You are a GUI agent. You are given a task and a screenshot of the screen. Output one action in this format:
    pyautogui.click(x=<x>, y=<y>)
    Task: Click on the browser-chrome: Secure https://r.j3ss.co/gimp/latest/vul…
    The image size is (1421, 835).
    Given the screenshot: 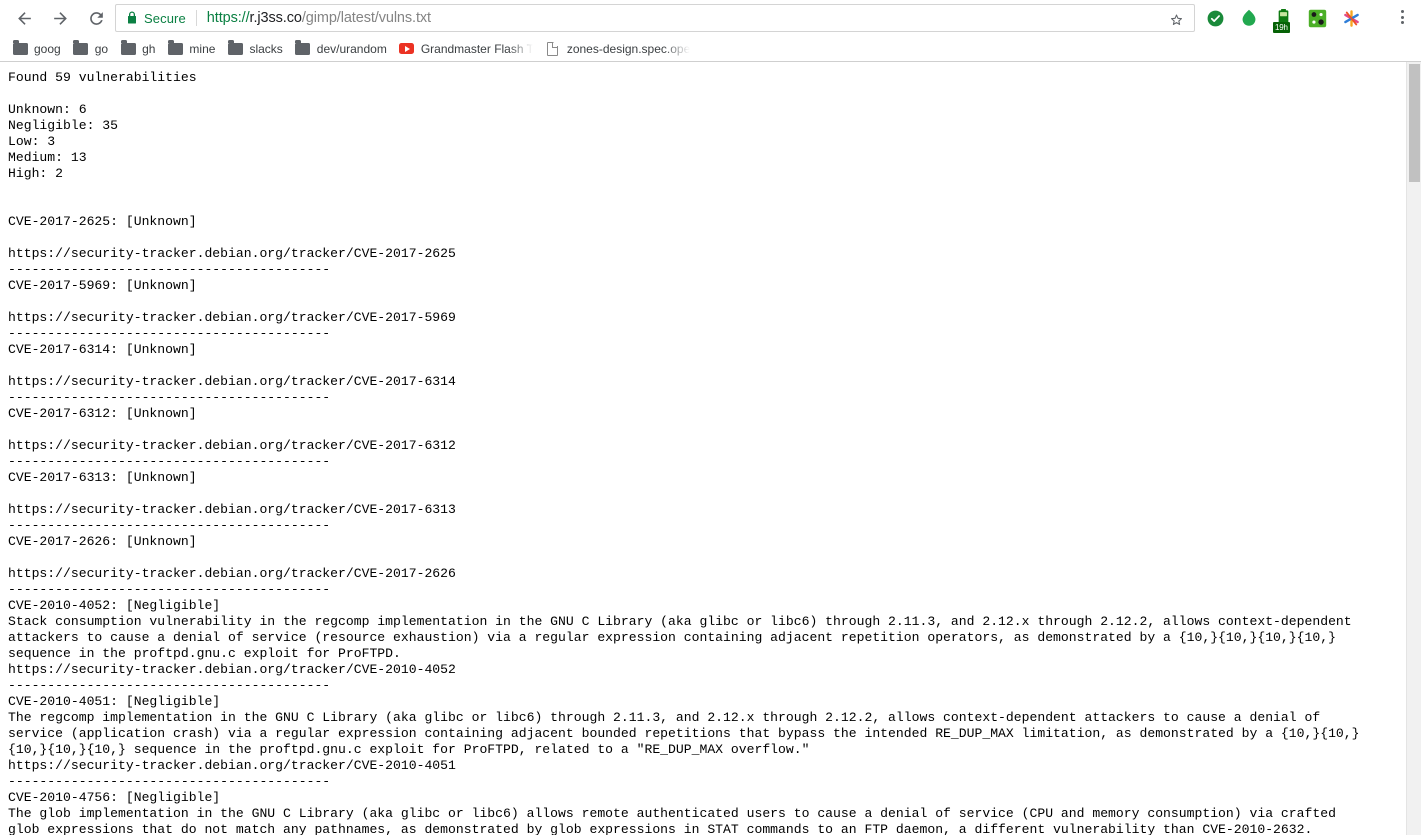 What is the action you would take?
    pyautogui.click(x=710, y=31)
    